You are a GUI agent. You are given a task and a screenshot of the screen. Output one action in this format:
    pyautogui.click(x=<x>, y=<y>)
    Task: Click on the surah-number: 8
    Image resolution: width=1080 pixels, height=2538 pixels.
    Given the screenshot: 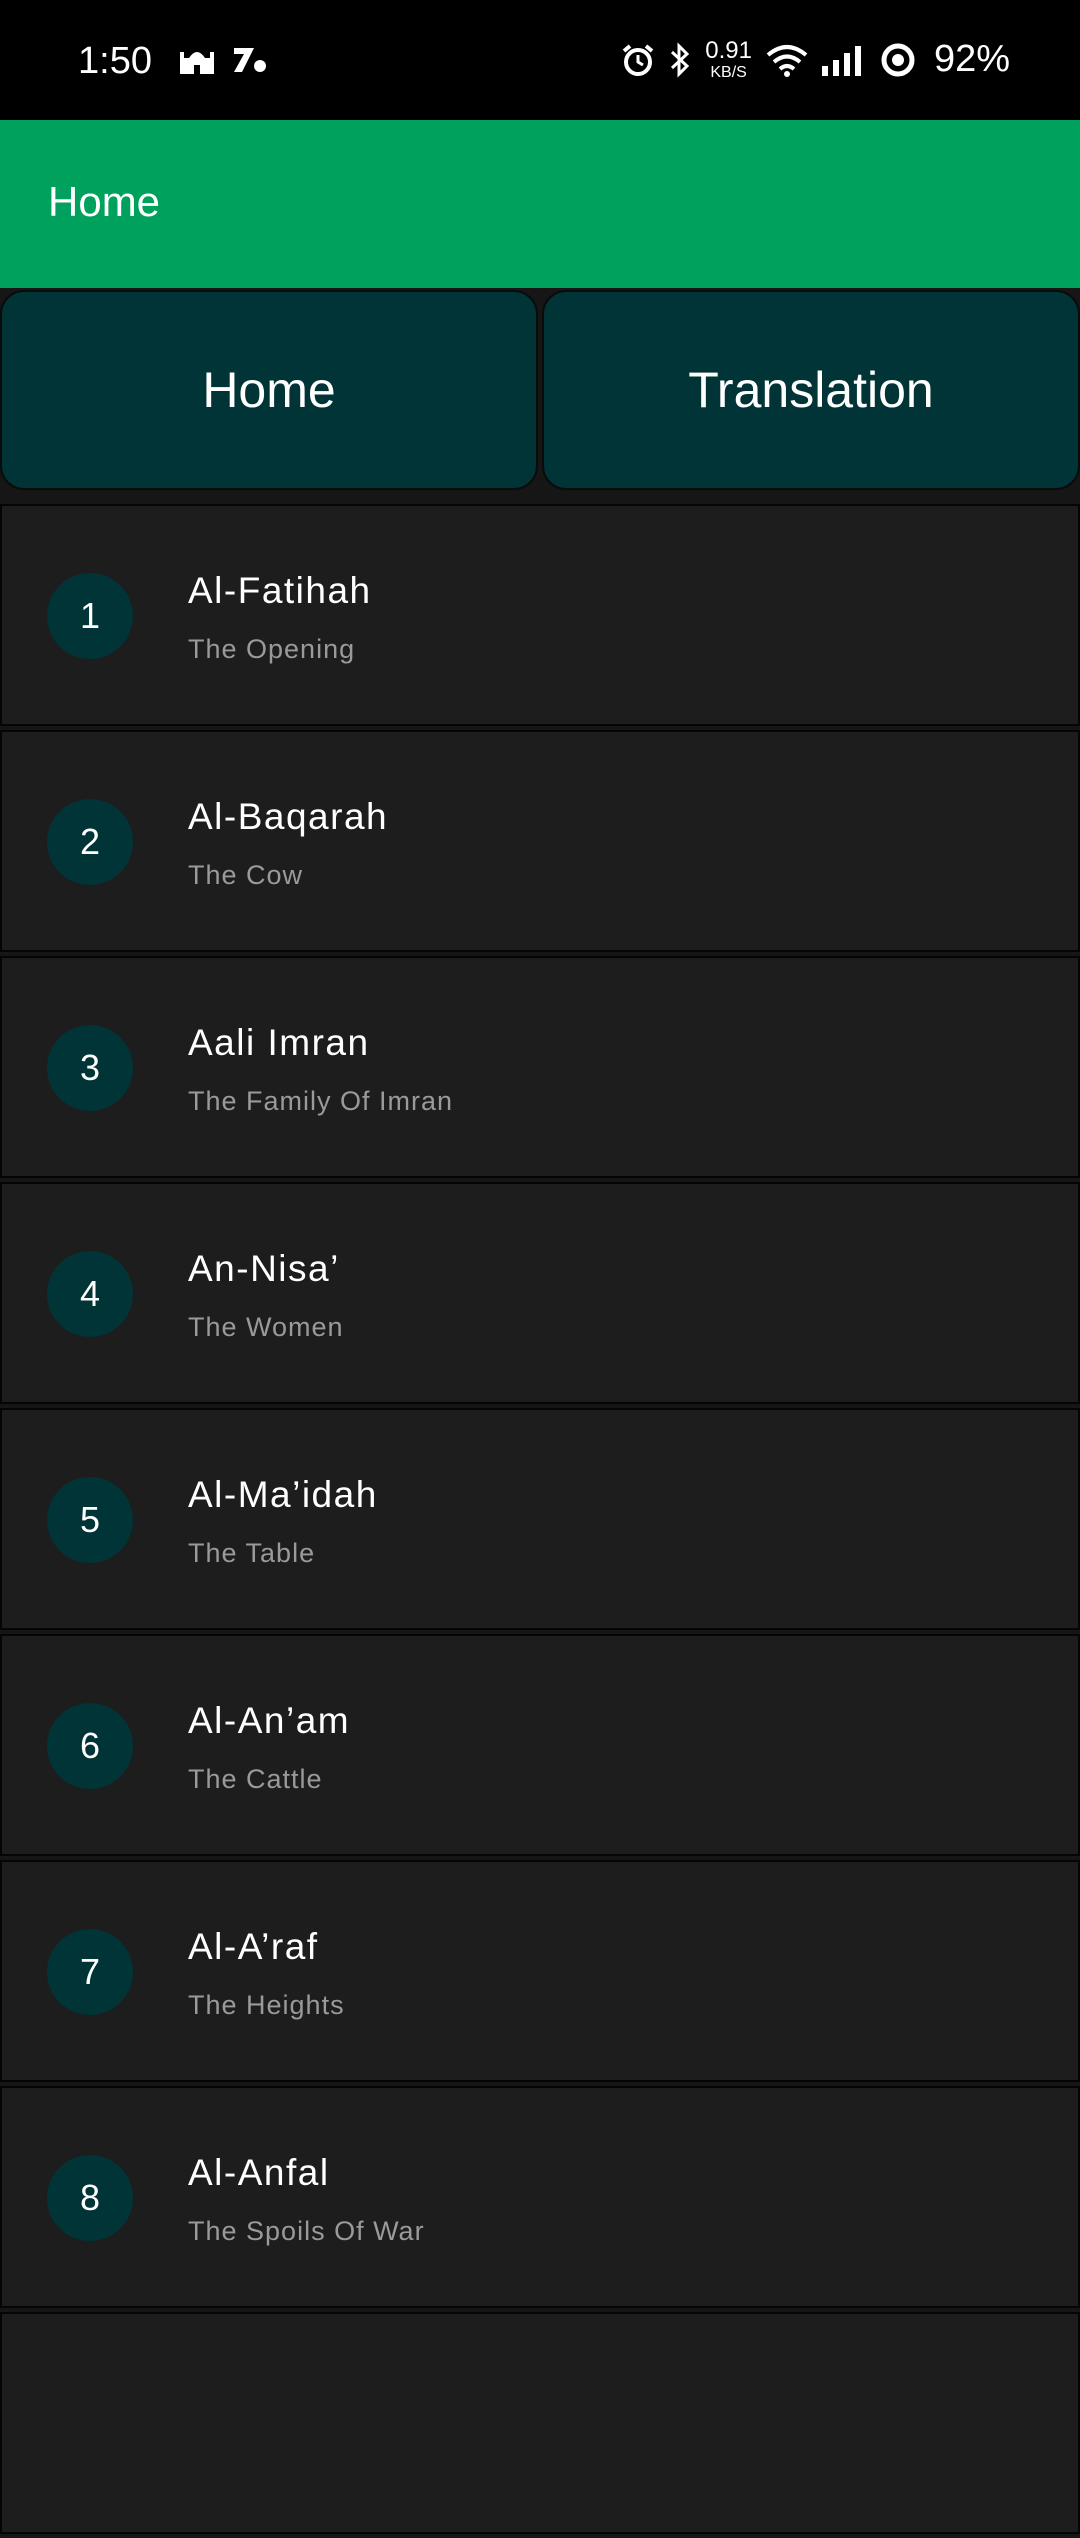 What is the action you would take?
    pyautogui.click(x=90, y=2197)
    